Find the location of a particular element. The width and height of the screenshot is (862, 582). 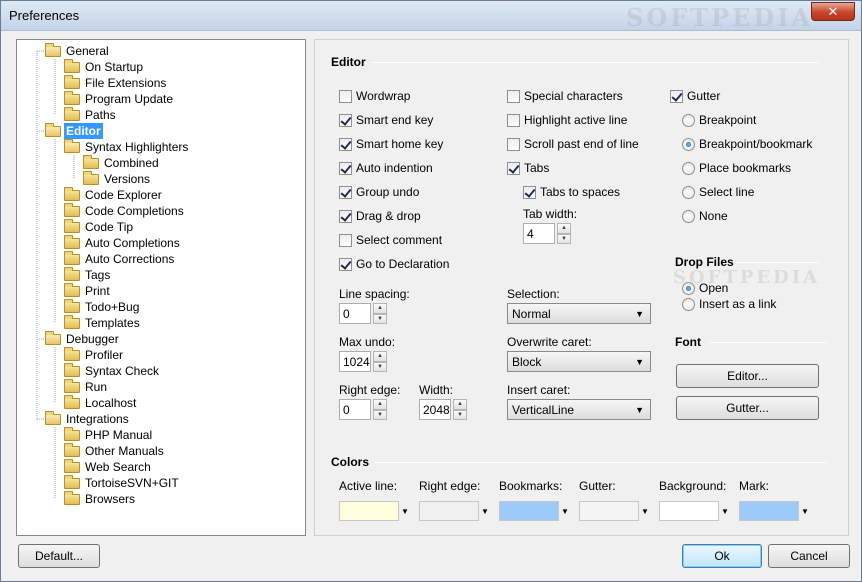

radio-option: None is located at coordinates (705, 216).